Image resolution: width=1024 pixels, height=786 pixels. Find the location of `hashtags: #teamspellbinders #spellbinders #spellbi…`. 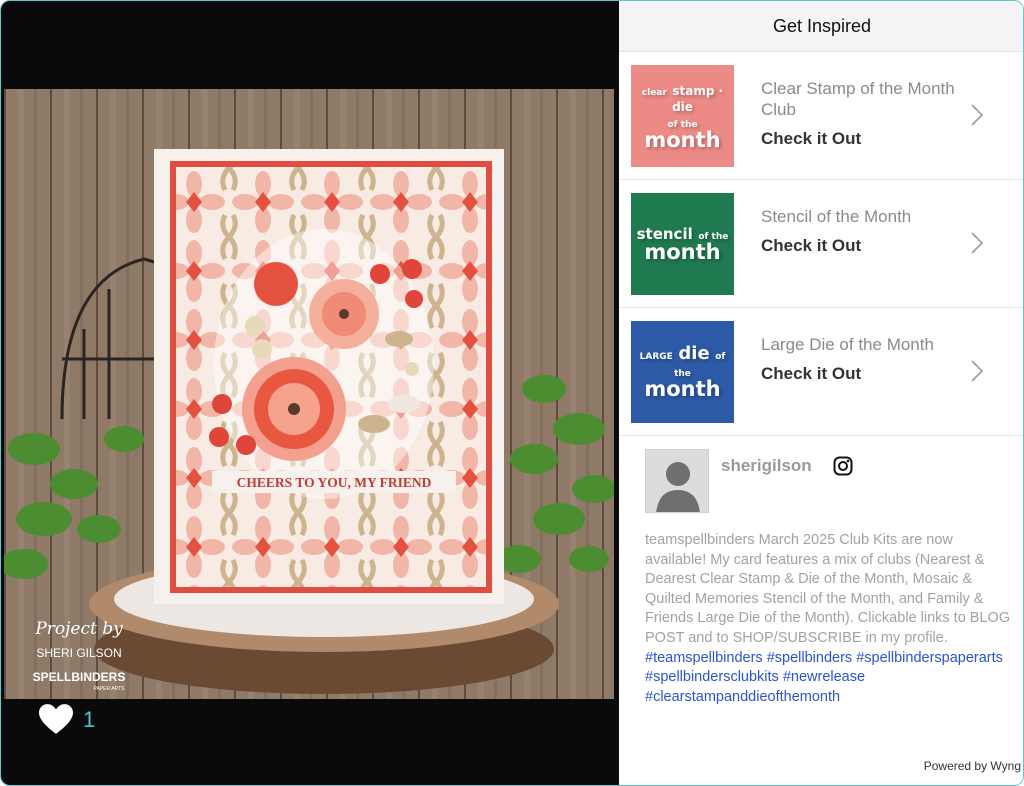

hashtags: #teamspellbinders #spellbinders #spellbi… is located at coordinates (831, 678).